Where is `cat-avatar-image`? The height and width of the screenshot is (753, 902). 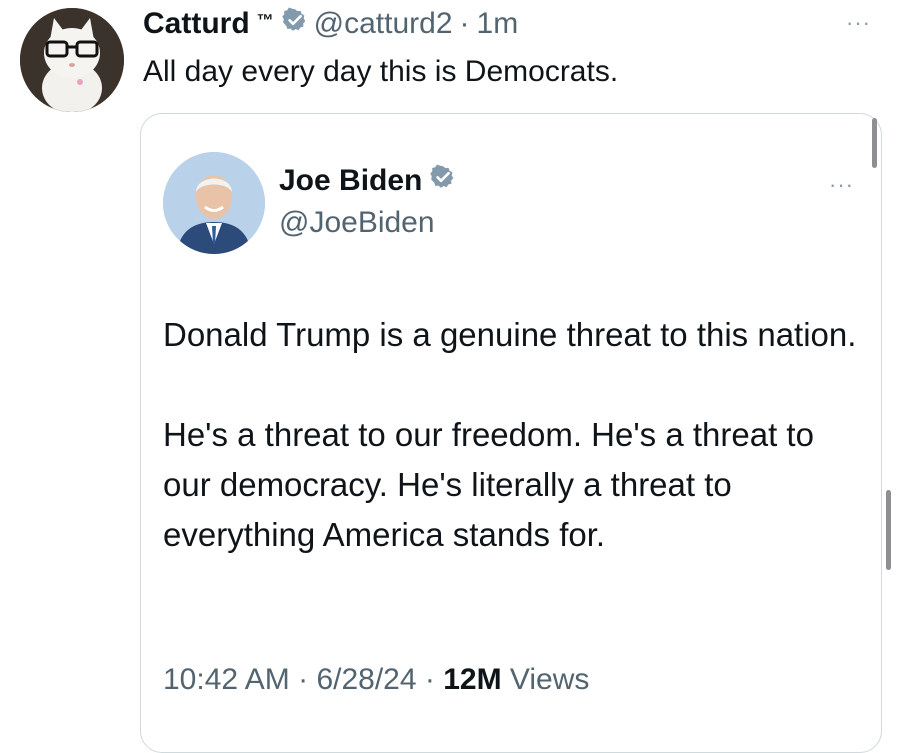
cat-avatar-image is located at coordinates (72, 60).